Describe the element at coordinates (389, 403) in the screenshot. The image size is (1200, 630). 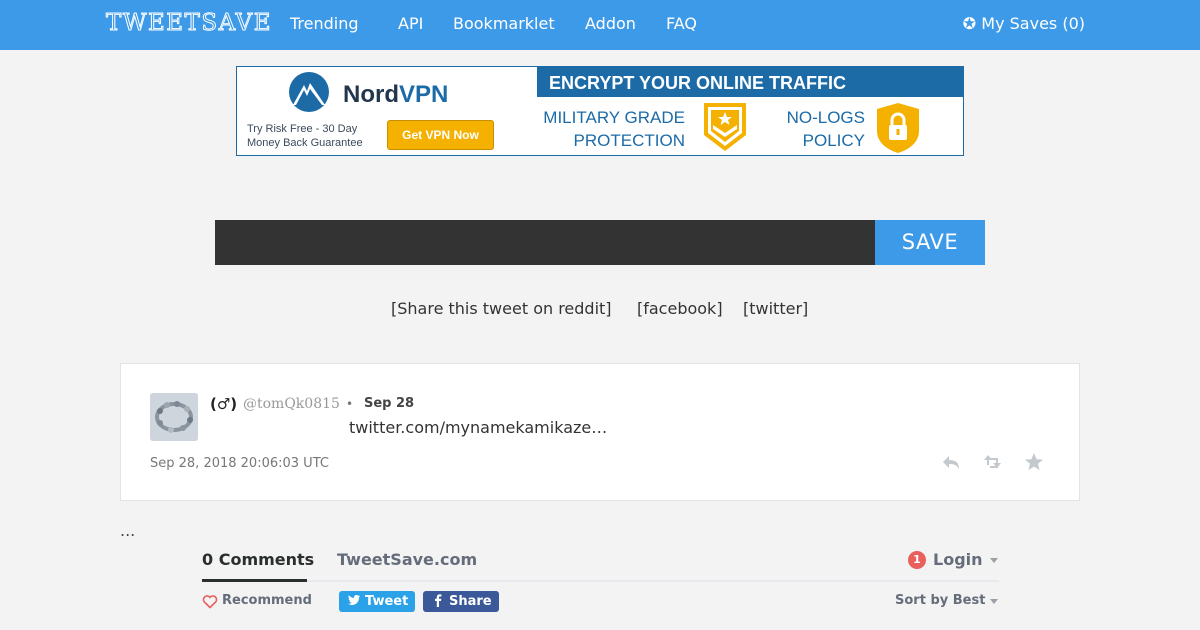
I see `tweet-date: Sep 28` at that location.